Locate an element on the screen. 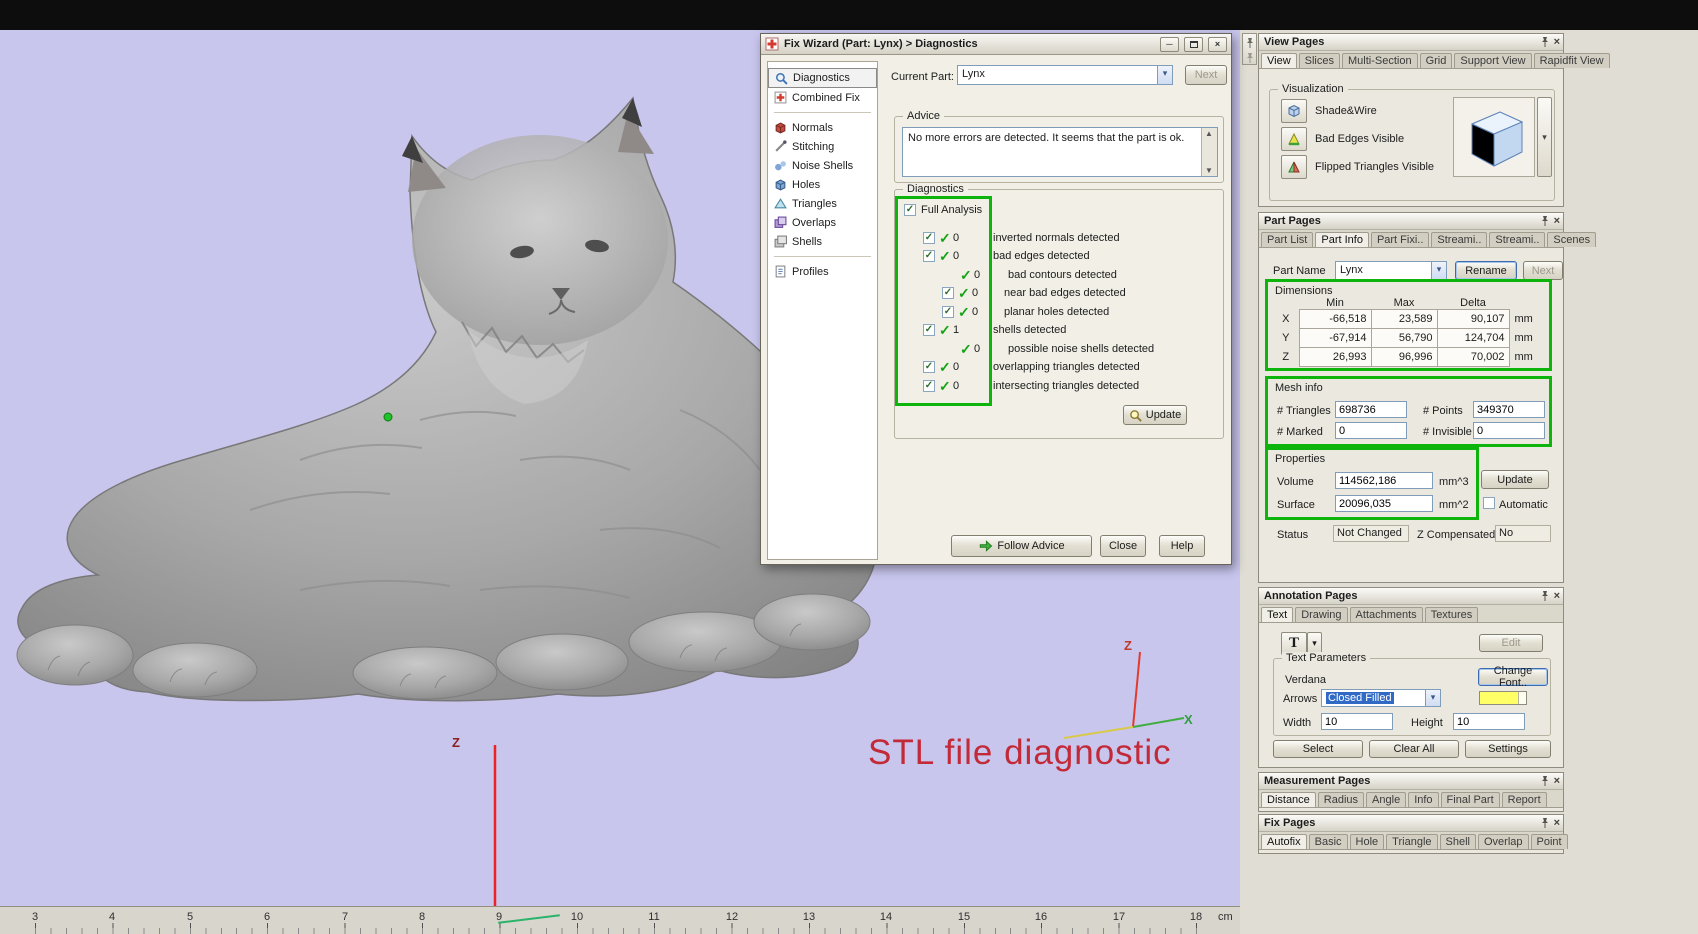  current-part-dropdown: Lynx ▾ is located at coordinates (1065, 75).